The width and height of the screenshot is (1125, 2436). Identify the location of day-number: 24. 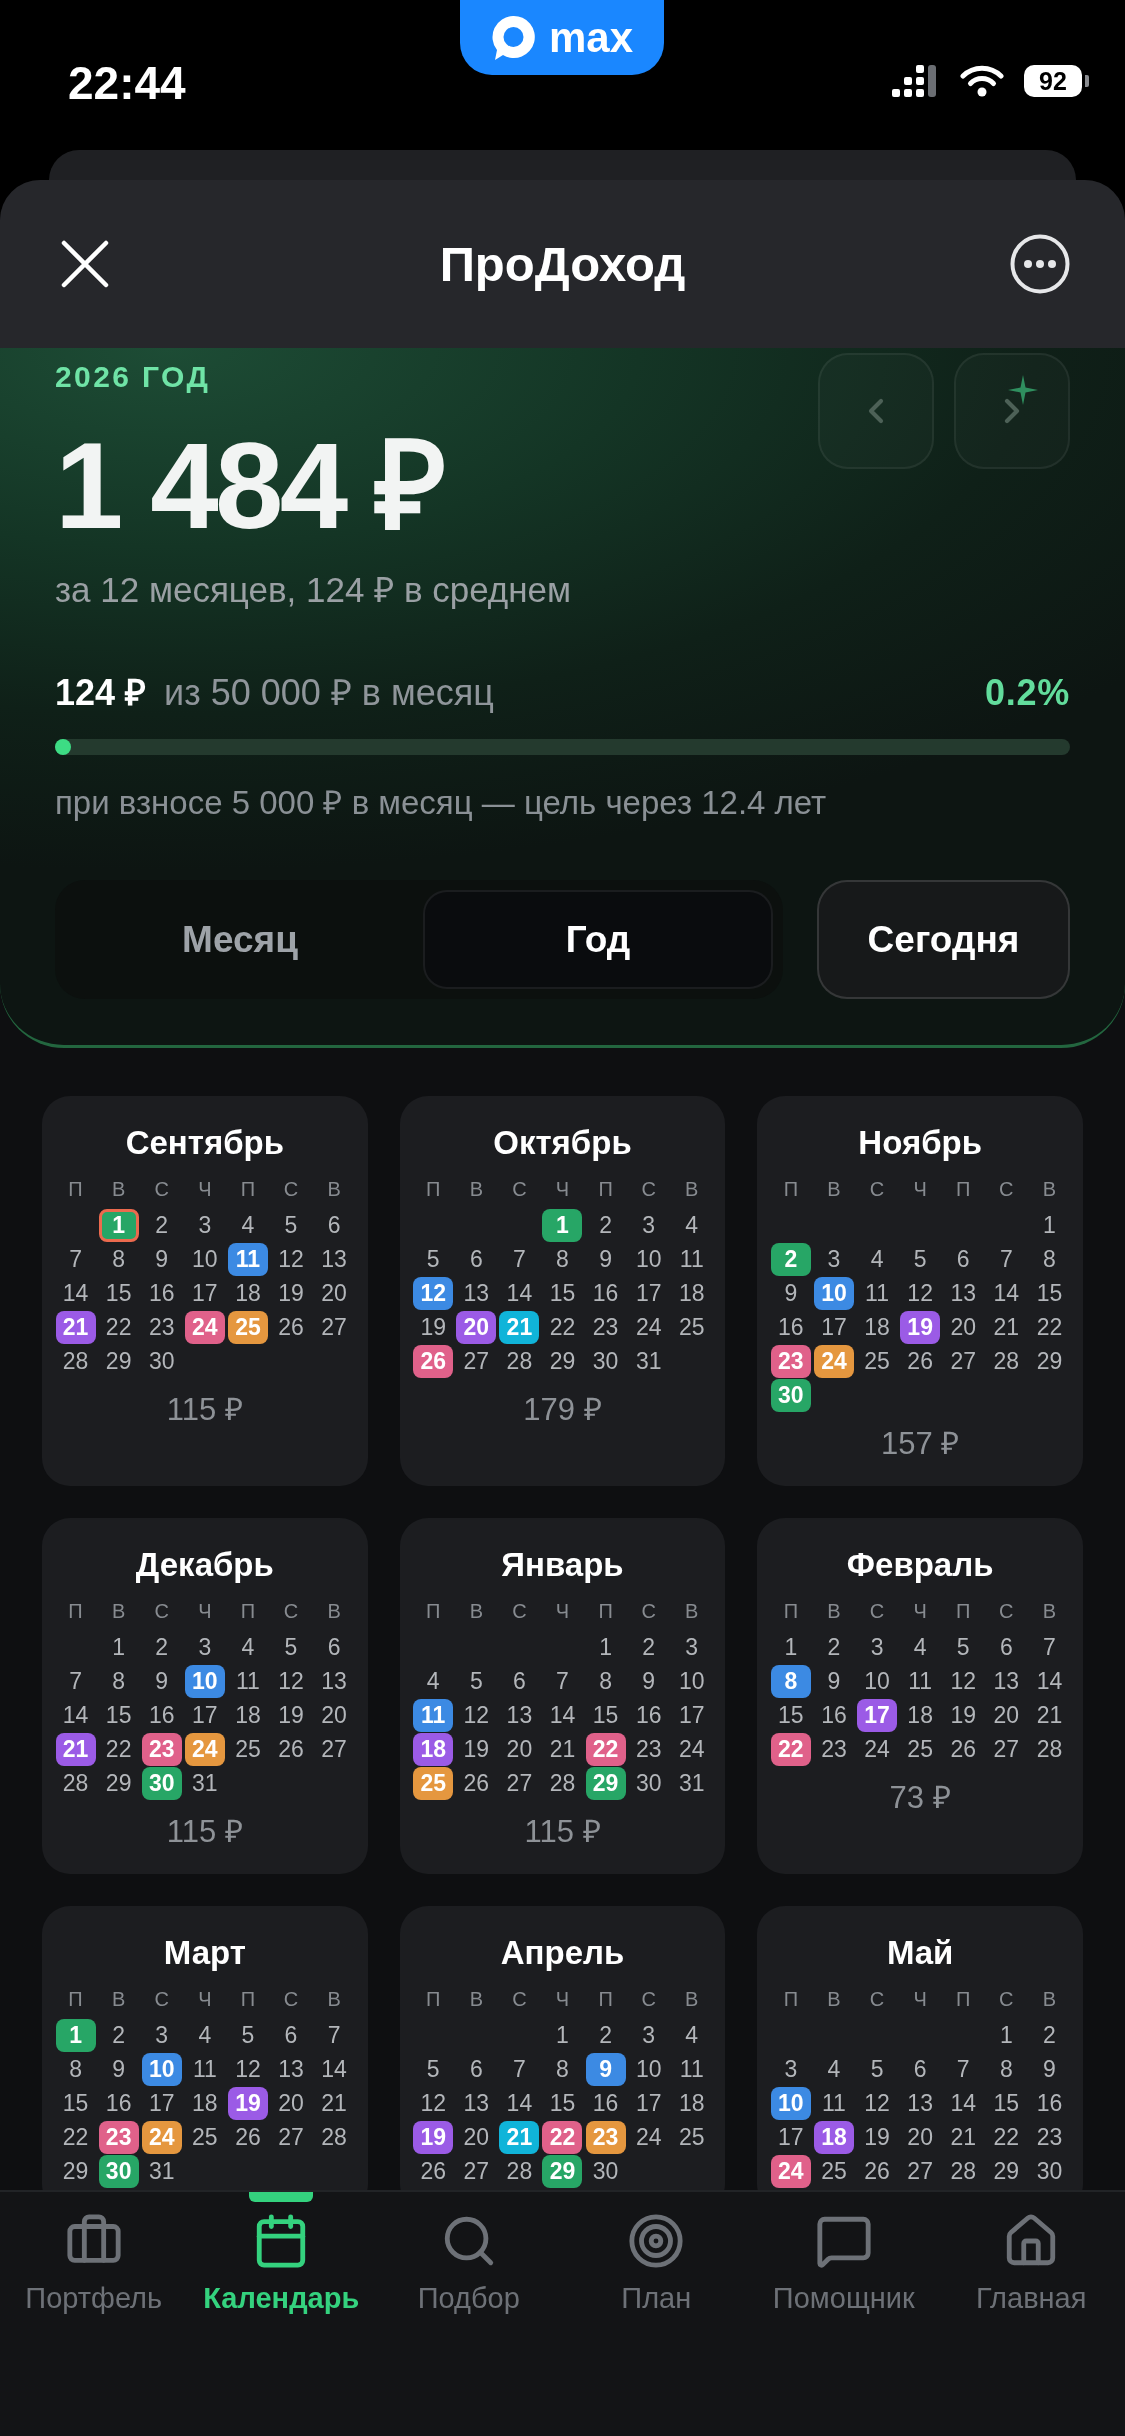
(648, 1327).